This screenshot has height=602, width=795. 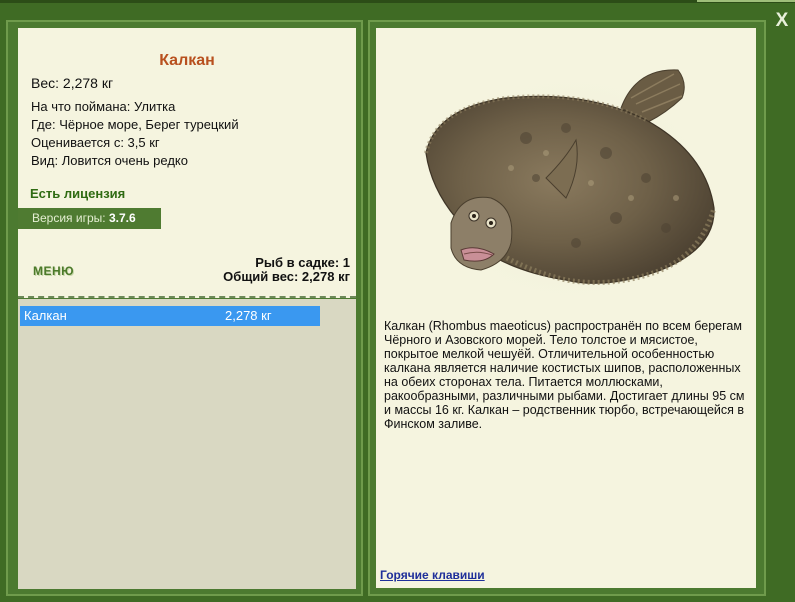 I want to click on version-value: 3.7.6, so click(x=122, y=218).